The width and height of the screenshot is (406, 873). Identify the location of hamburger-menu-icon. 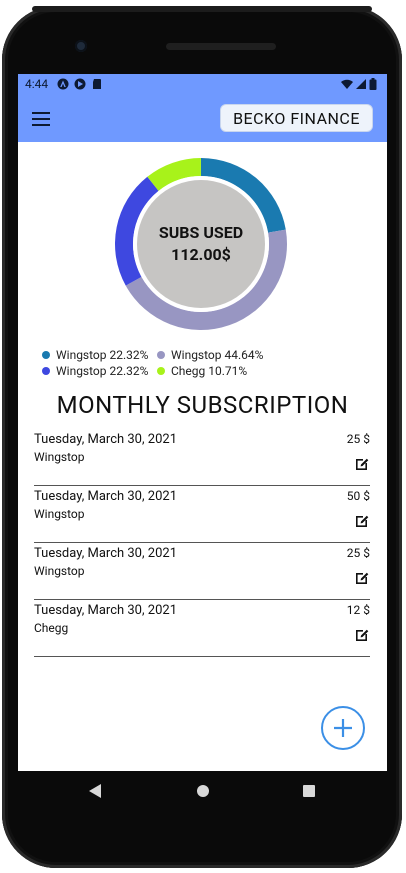
(41, 119).